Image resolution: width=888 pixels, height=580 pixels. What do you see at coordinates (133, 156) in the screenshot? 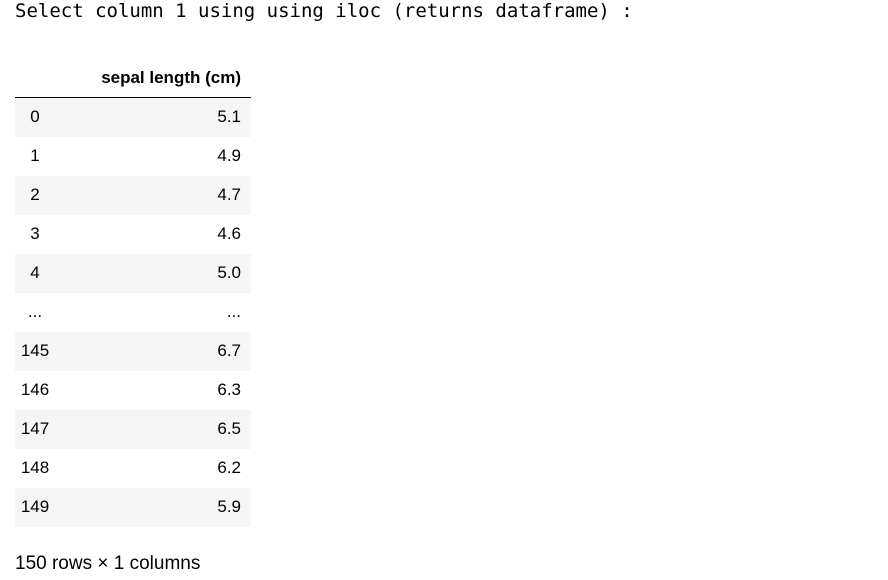
I see `table-row: 1 4.9` at bounding box center [133, 156].